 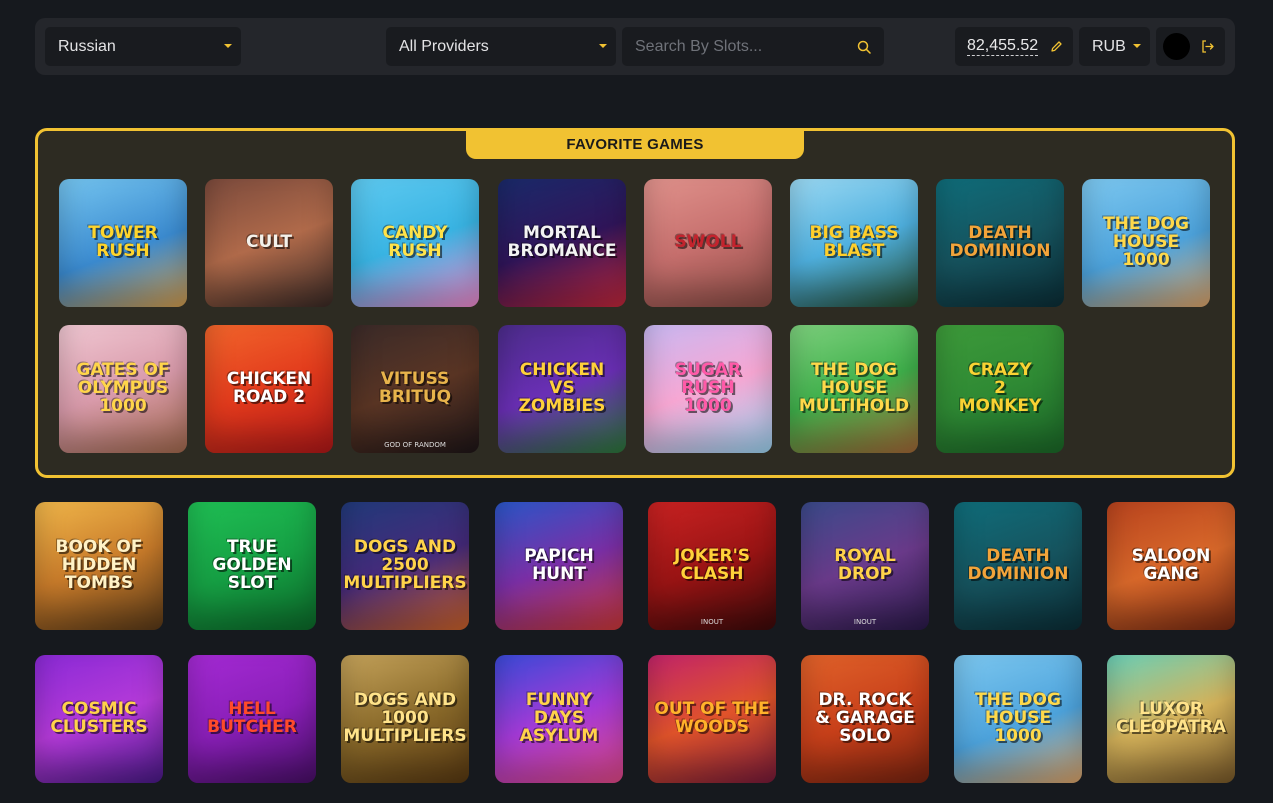 I want to click on search-input, so click(x=740, y=46).